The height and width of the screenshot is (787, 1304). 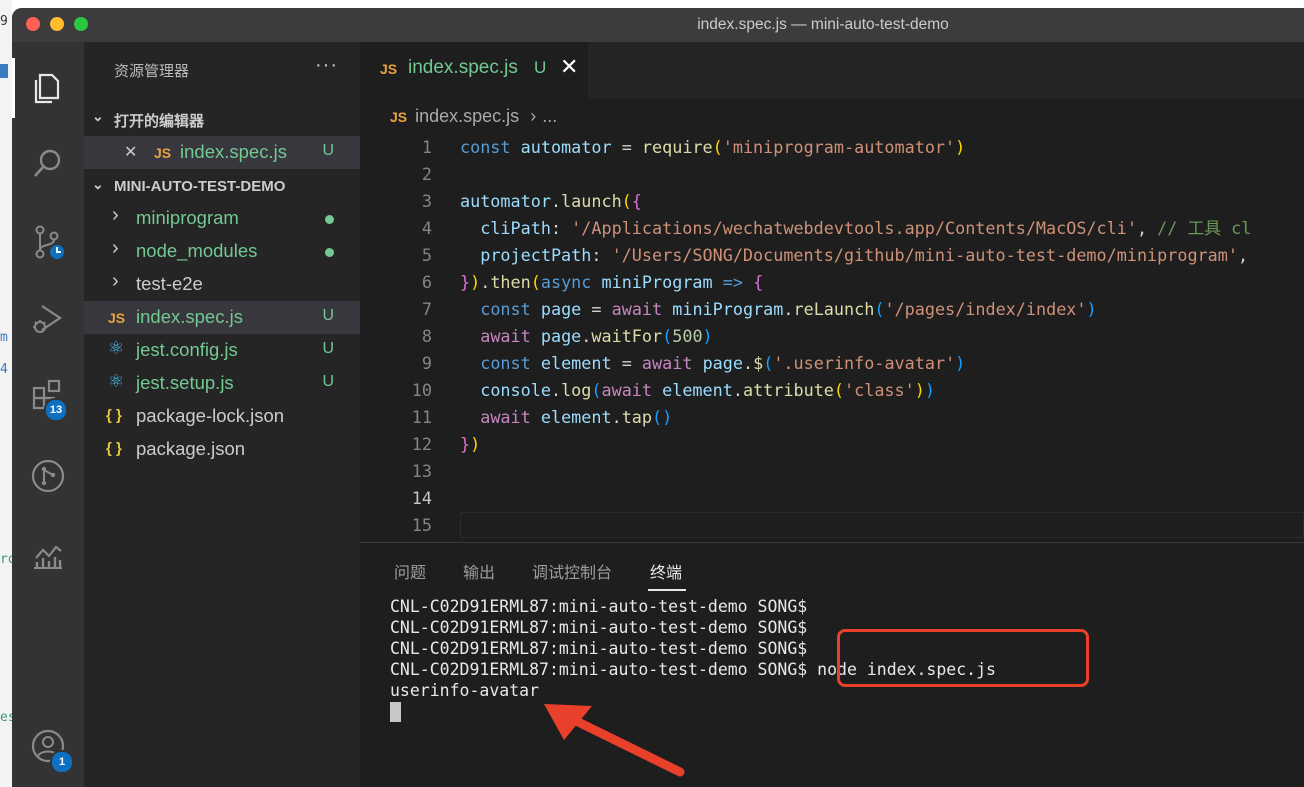 What do you see at coordinates (823, 24) in the screenshot?
I see `window-title: index.spec.js — mini-auto-test-demo` at bounding box center [823, 24].